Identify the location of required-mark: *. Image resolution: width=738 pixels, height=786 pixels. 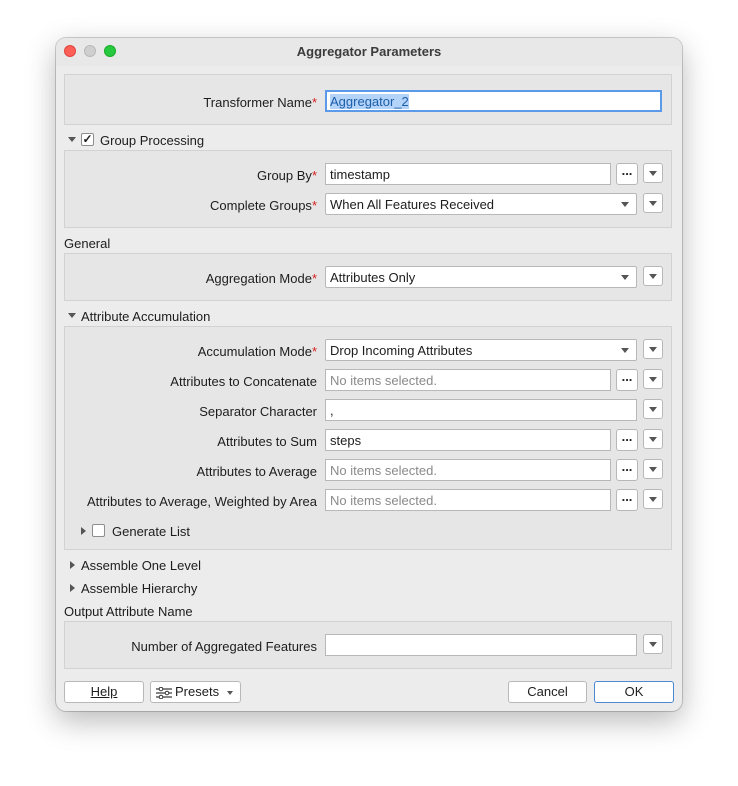
(314, 102).